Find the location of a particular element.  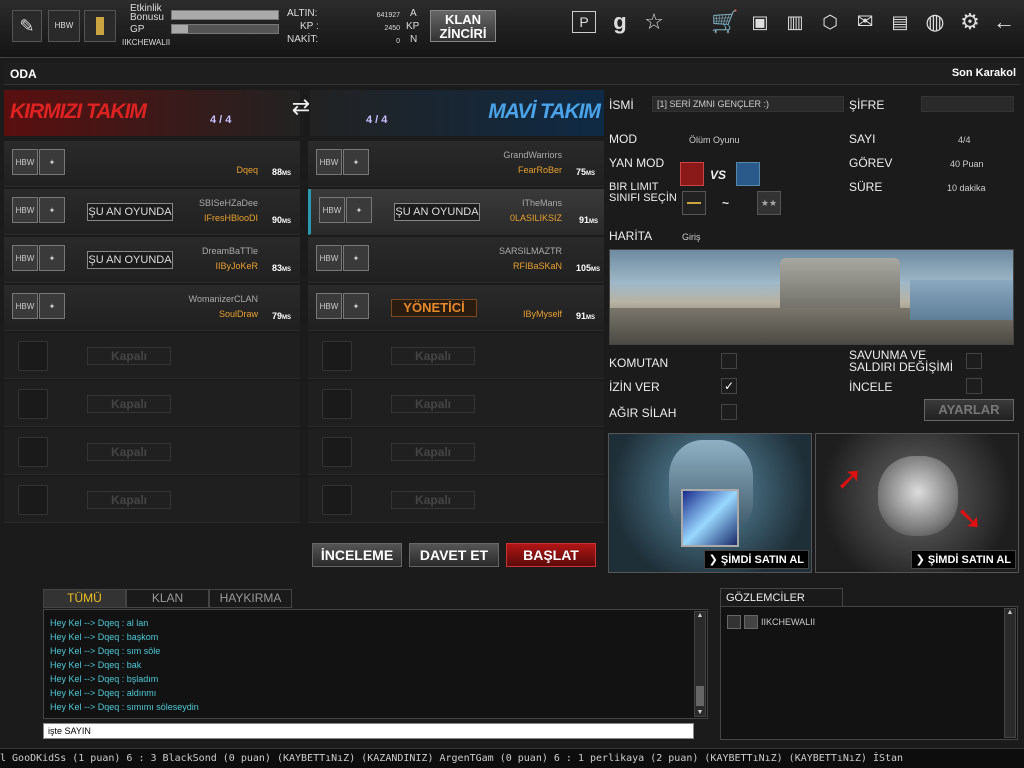

password-field is located at coordinates (967, 104).